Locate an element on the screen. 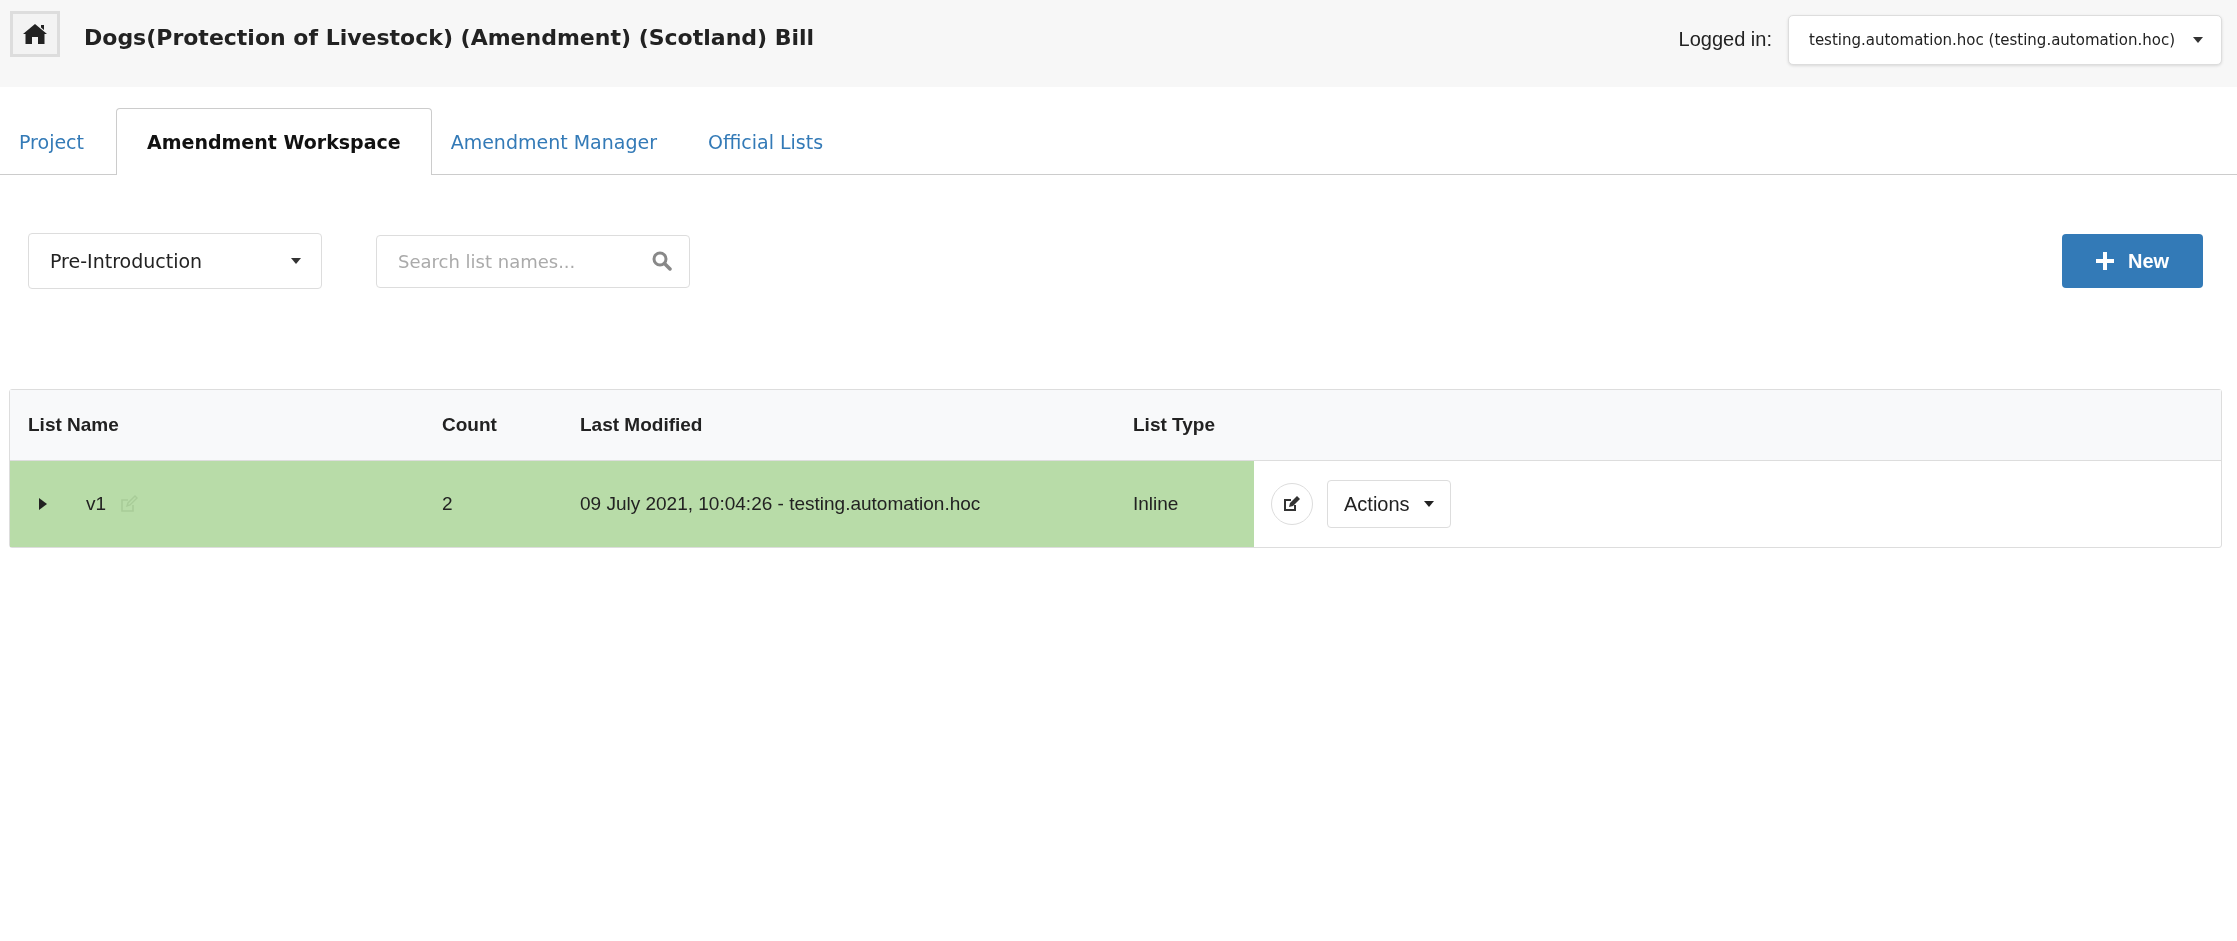 This screenshot has height=941, width=2237. tab: Official Lists is located at coordinates (772, 141).